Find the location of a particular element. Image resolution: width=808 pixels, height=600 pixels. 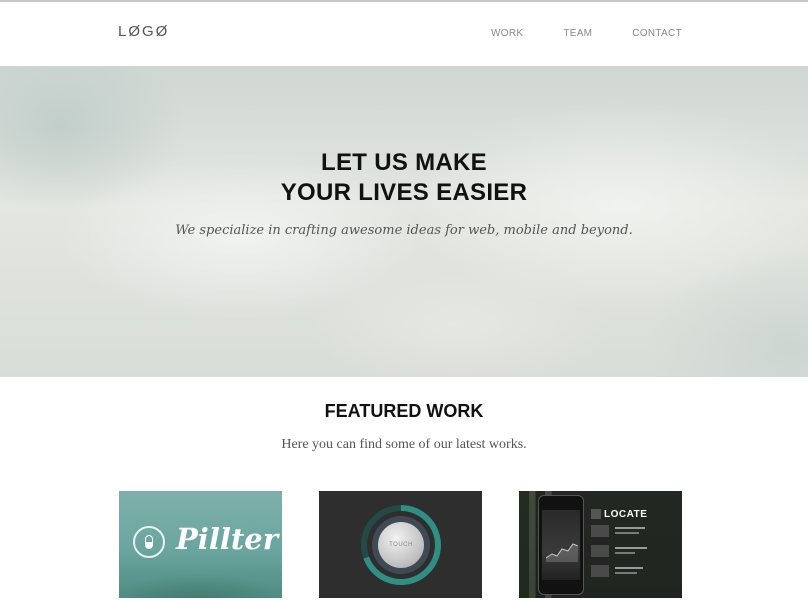

work-item-name: Pillter is located at coordinates (227, 539).